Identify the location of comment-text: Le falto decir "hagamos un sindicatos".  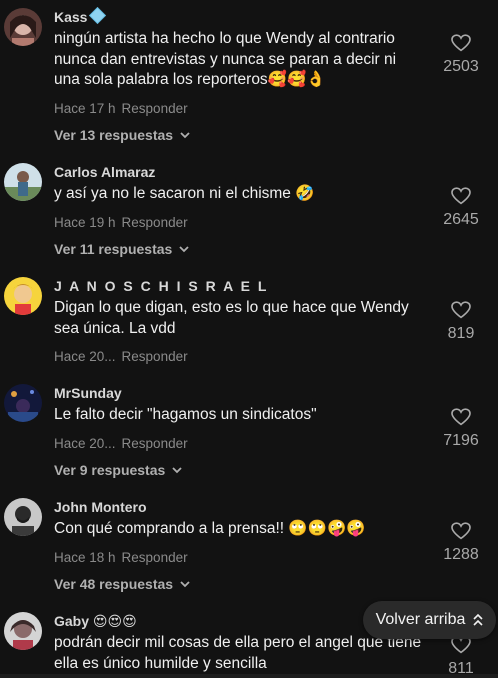
(185, 414).